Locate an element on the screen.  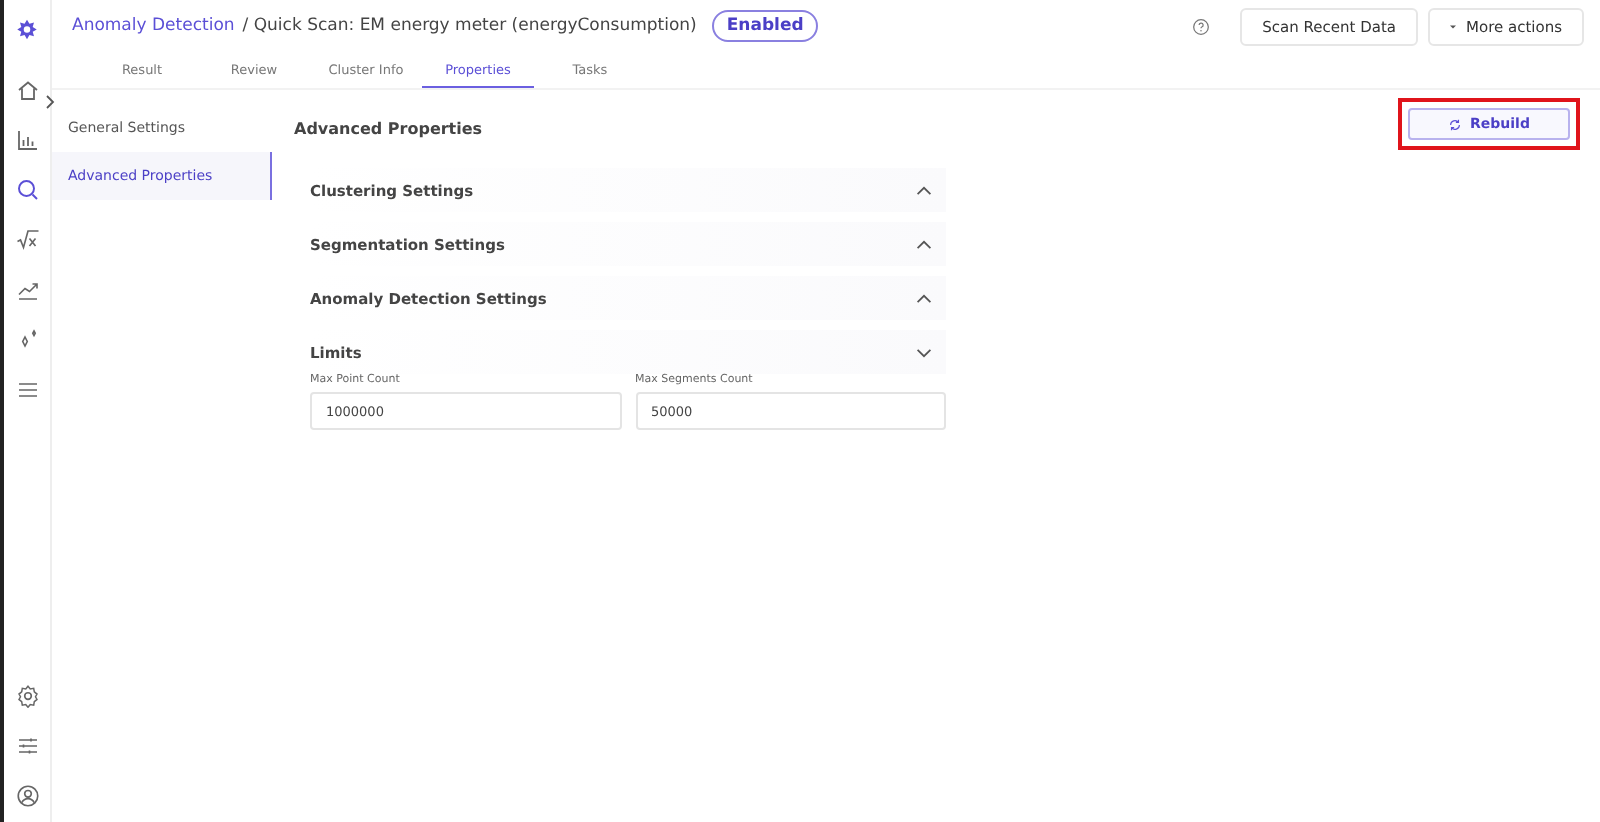
status-badge: Enabled is located at coordinates (765, 26).